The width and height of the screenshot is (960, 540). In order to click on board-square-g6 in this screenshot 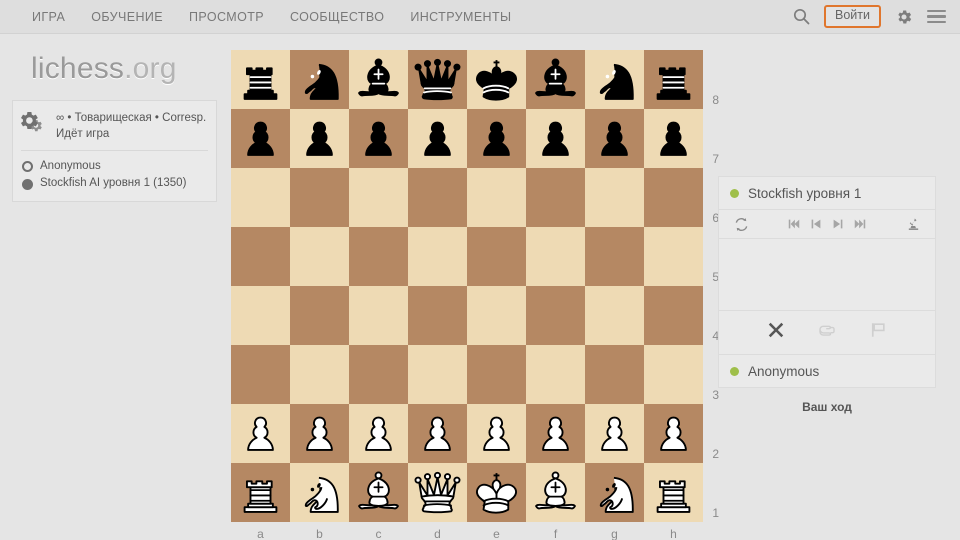, I will do `click(614, 197)`.